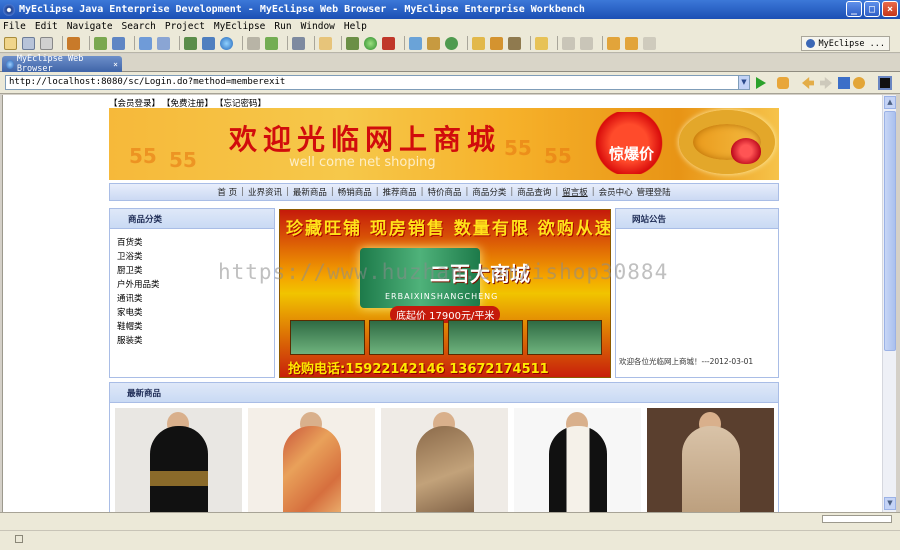 The image size is (900, 550). I want to click on package-icon, so click(73, 43).